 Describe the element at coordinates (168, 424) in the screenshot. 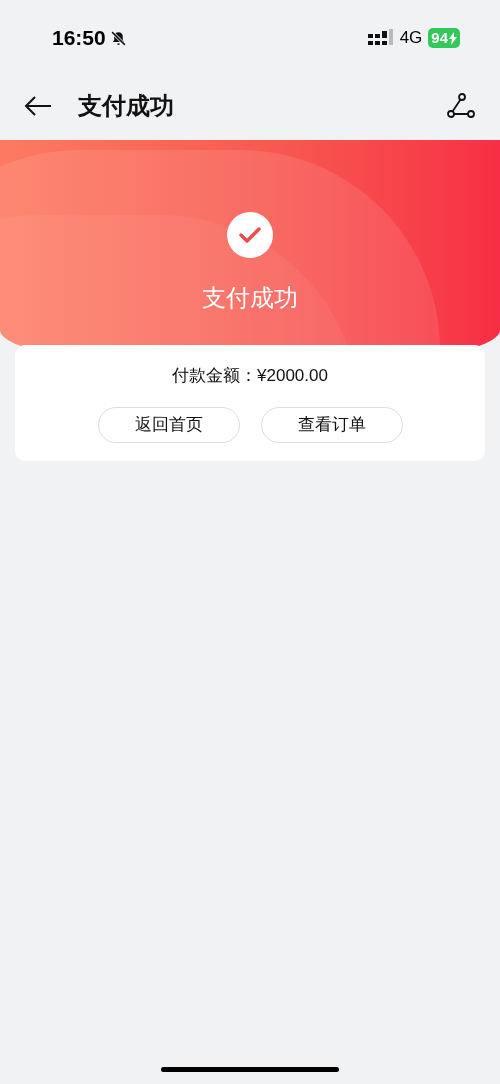

I see `action-button: 返回首页` at that location.